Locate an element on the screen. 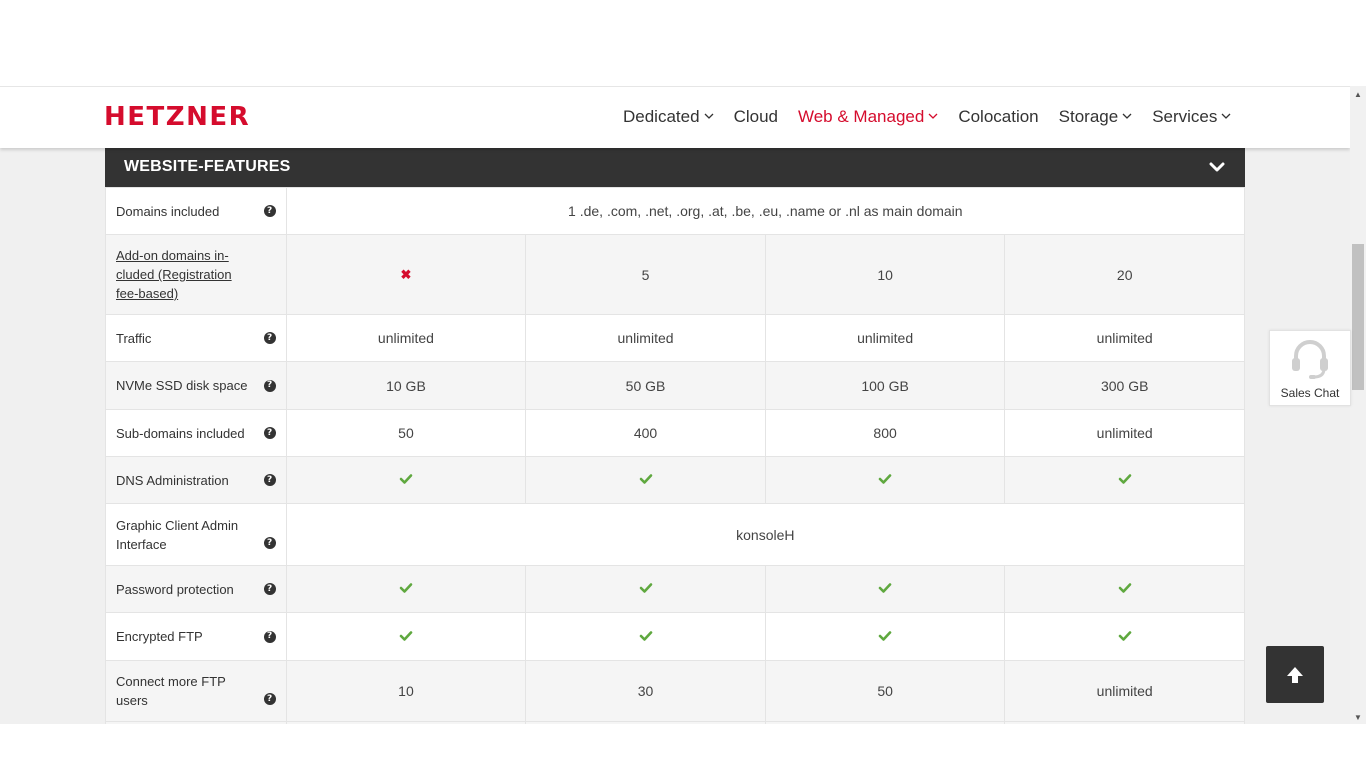  nav-item-label: Colocation is located at coordinates (998, 116).